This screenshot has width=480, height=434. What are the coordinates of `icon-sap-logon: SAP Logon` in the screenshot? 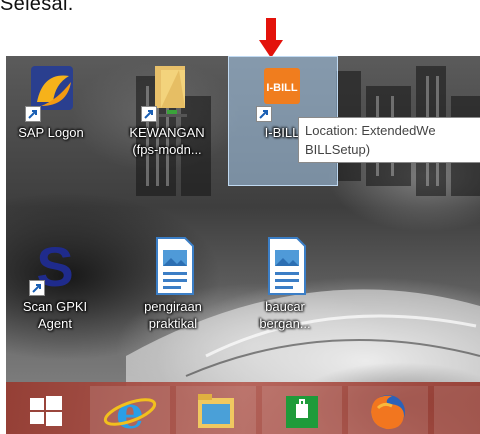 It's located at (51, 101).